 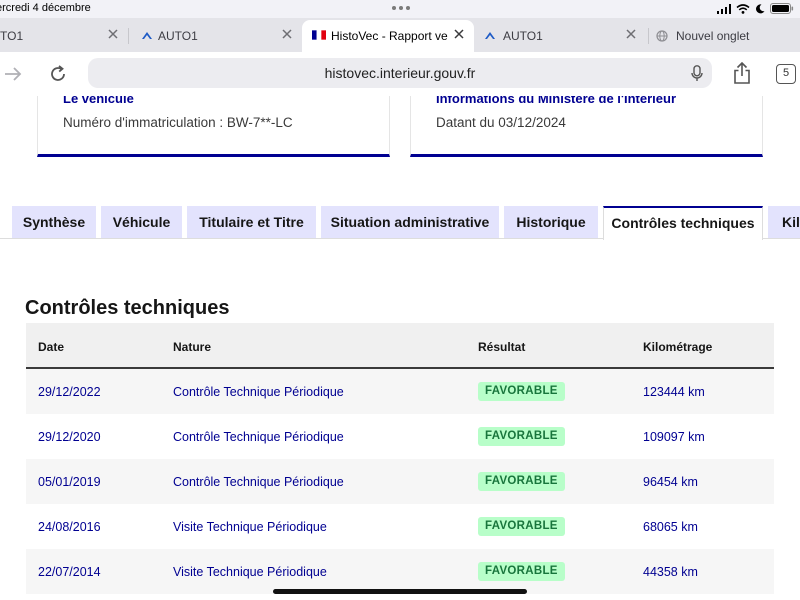 I want to click on tab-kilometrage: Kilo, so click(x=784, y=222).